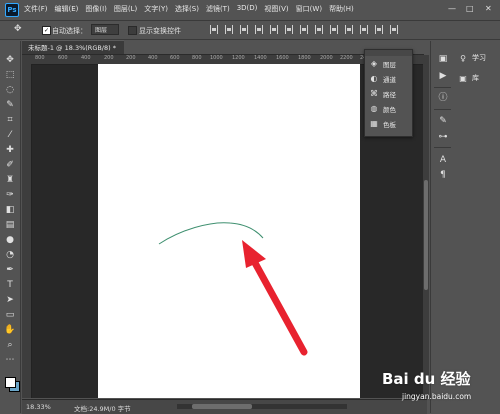  What do you see at coordinates (319, 29) in the screenshot?
I see `distribute-vcenter-icon` at bounding box center [319, 29].